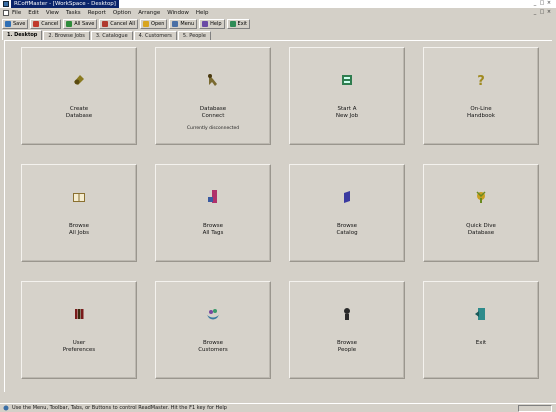  What do you see at coordinates (111, 35) in the screenshot?
I see `tab-catalogue: 3. Catalogue` at bounding box center [111, 35].